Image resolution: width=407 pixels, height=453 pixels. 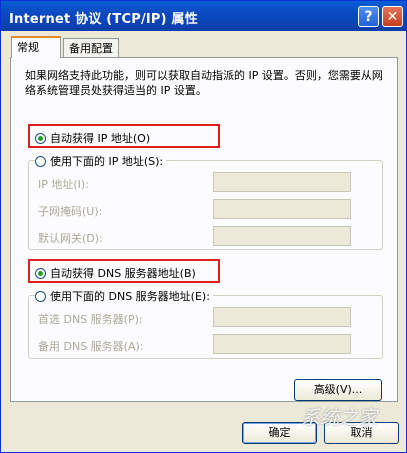 I want to click on radio-manual-ip-label: 使用下面的 IP 地址(S):, so click(x=107, y=161).